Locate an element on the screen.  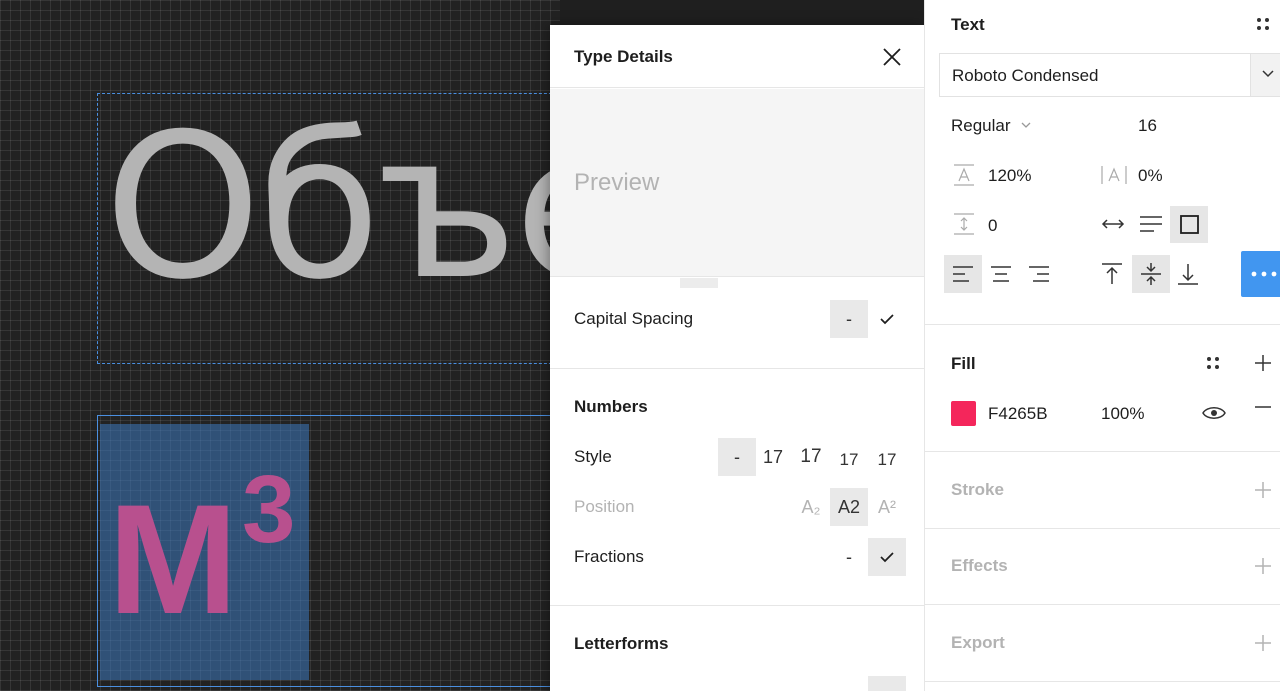
number-style-oldstyle-tabular-button: 17 is located at coordinates (887, 460).